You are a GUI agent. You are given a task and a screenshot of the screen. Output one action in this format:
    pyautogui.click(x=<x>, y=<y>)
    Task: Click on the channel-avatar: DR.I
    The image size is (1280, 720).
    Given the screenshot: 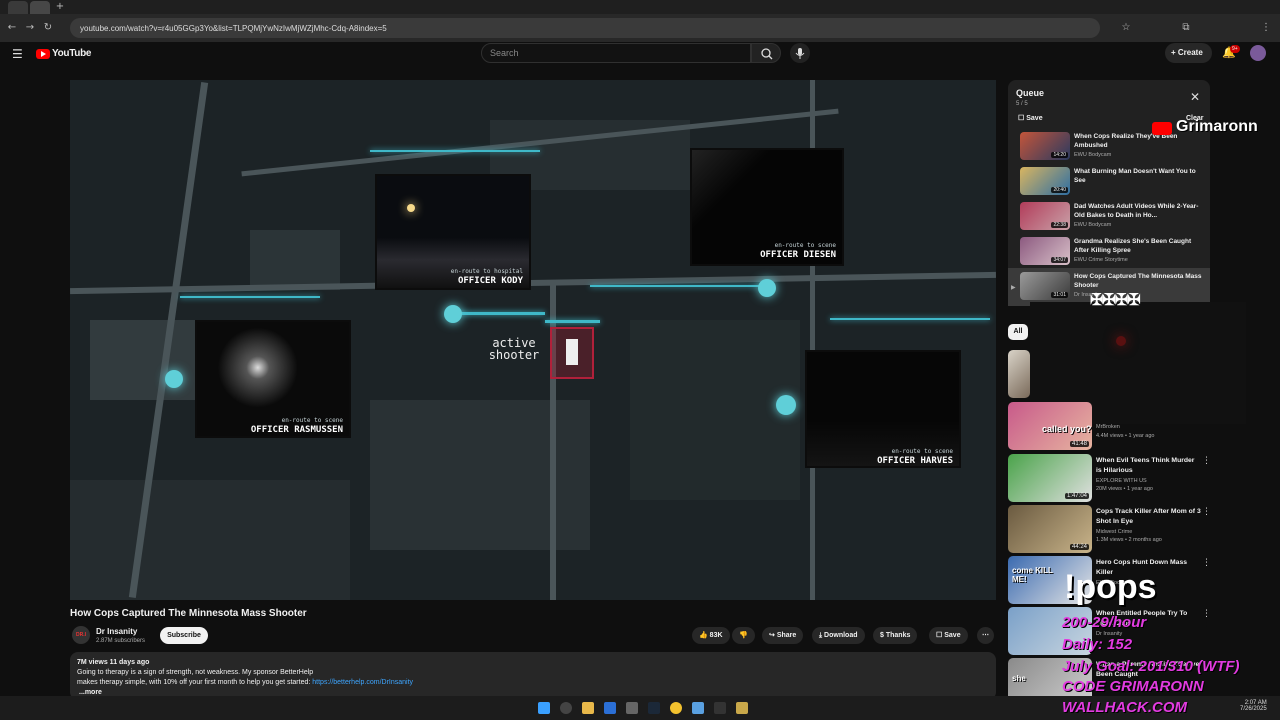 What is the action you would take?
    pyautogui.click(x=81, y=635)
    